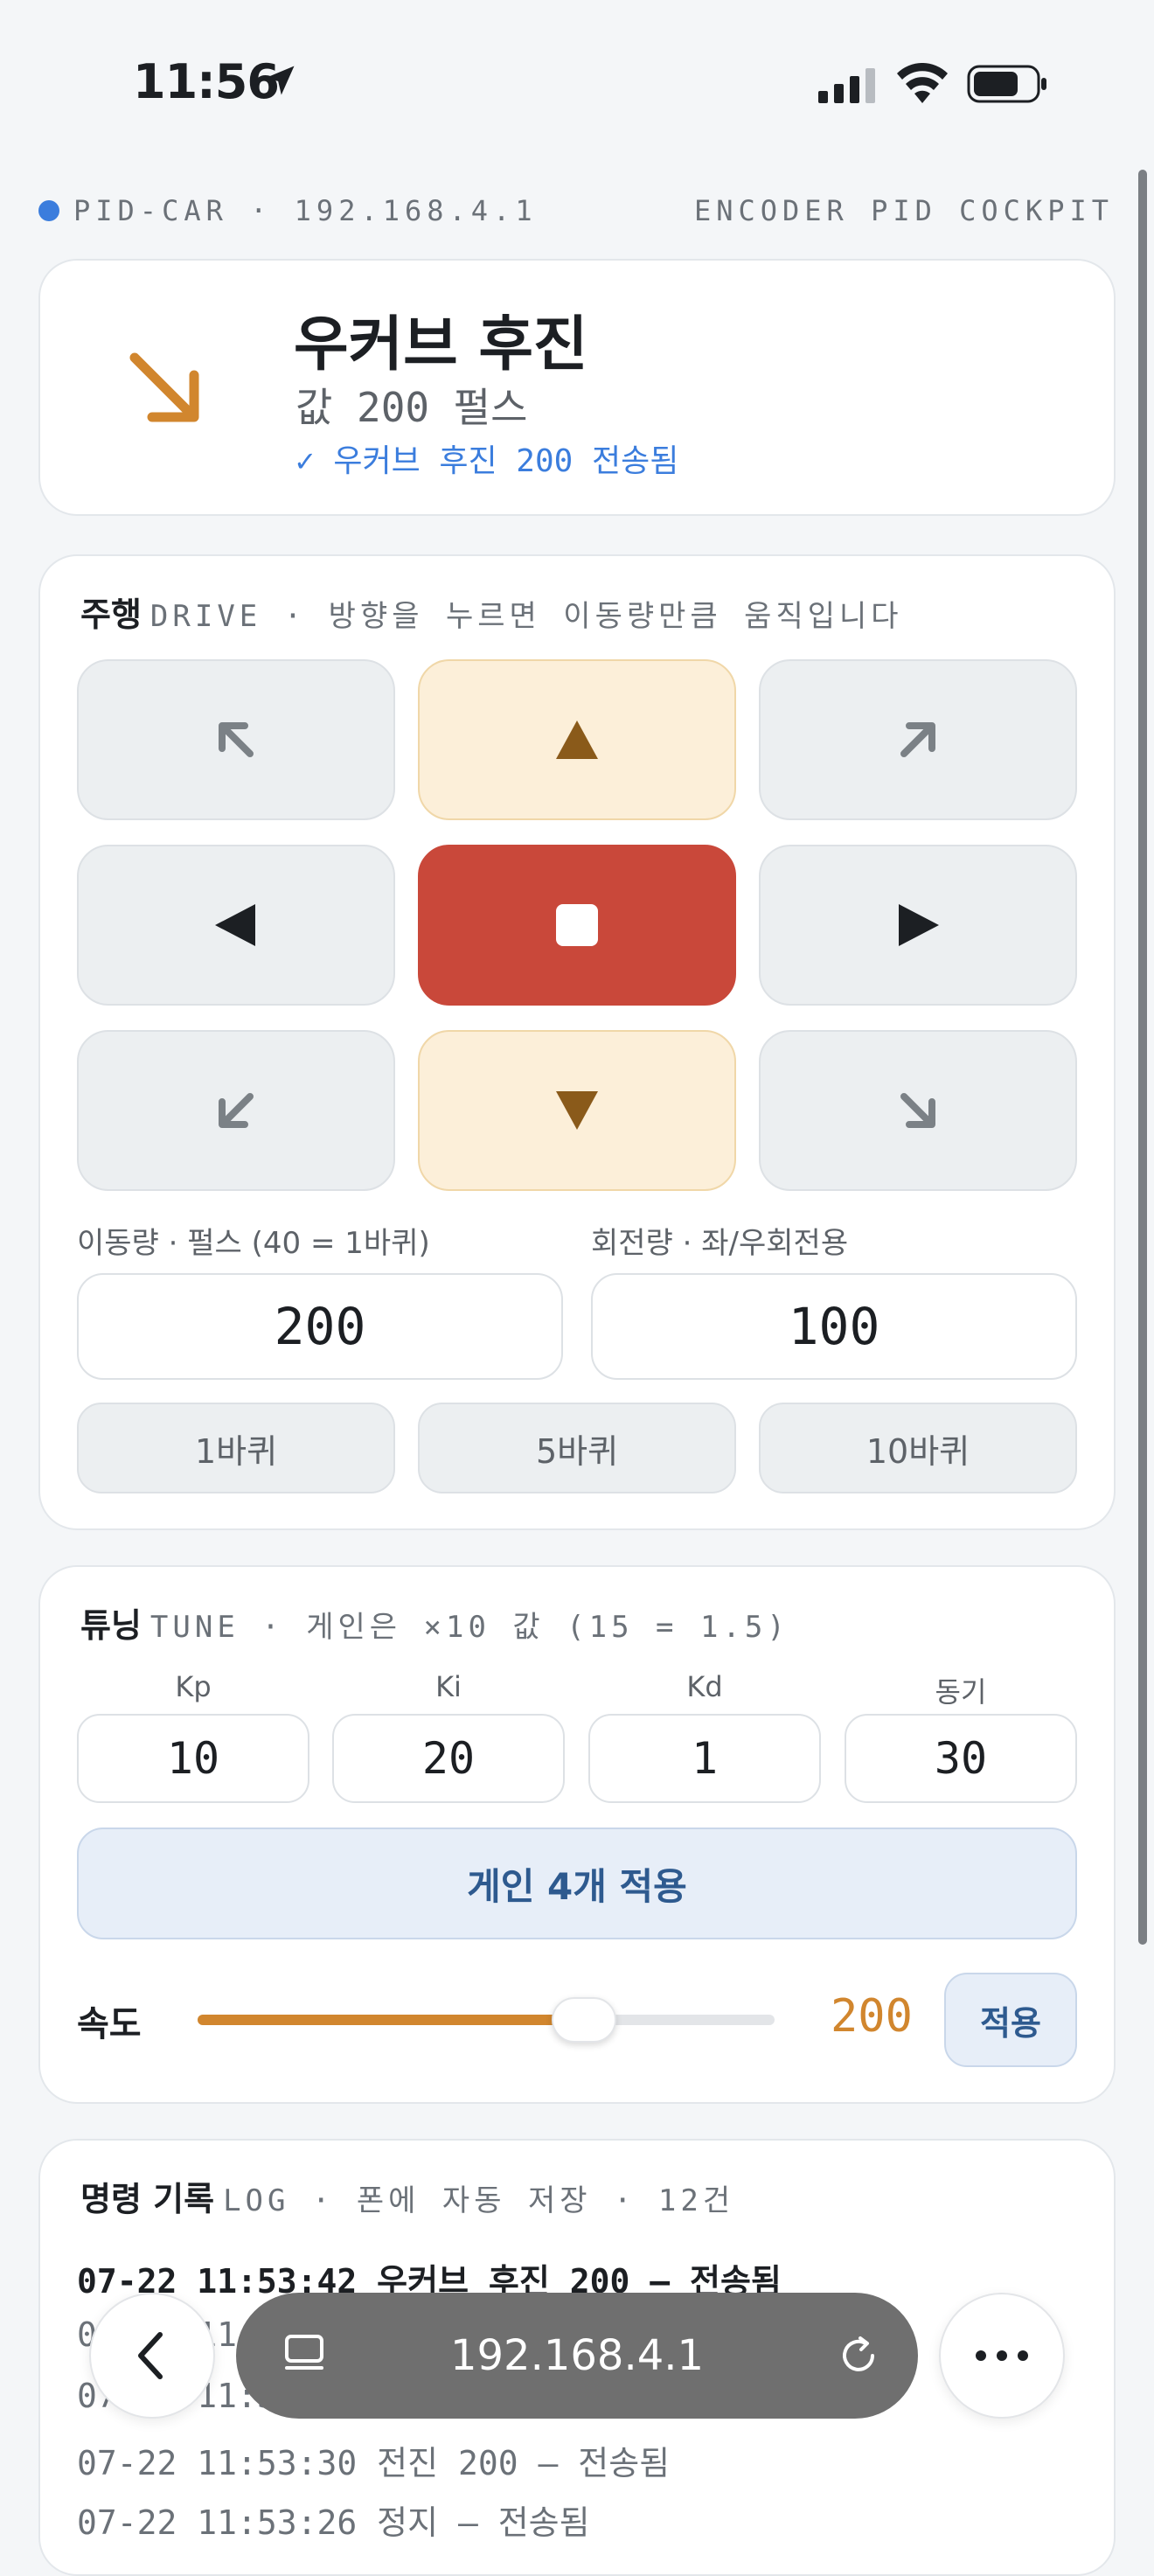 This screenshot has width=1154, height=2576. I want to click on down-left-button, so click(236, 1110).